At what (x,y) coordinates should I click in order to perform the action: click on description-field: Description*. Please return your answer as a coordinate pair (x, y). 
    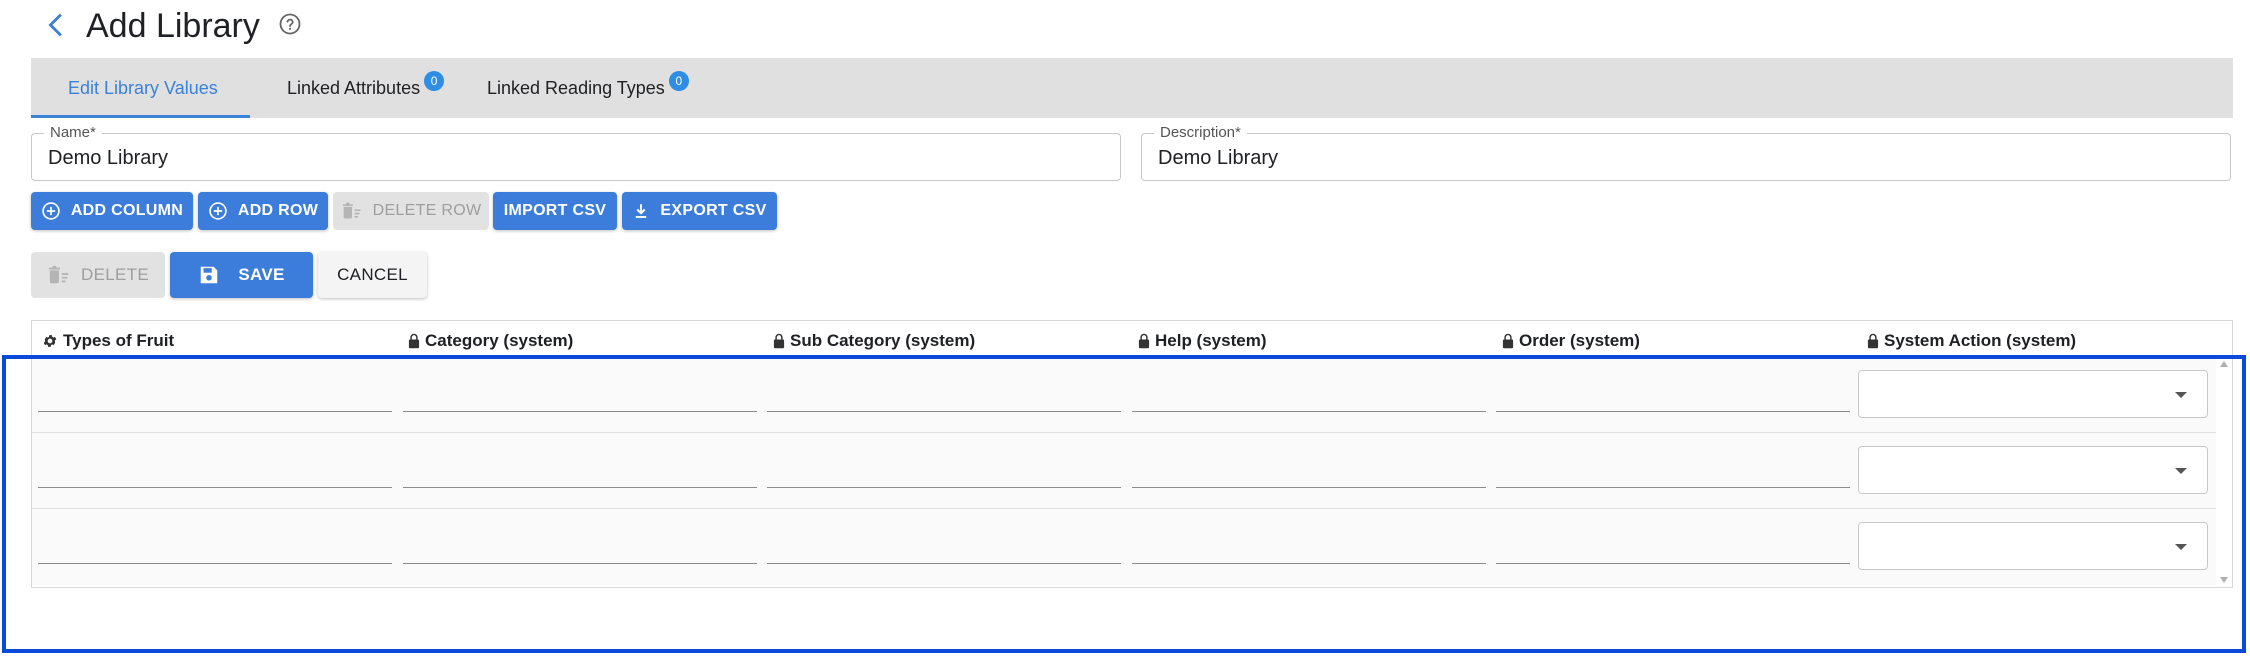
    Looking at the image, I should click on (1686, 152).